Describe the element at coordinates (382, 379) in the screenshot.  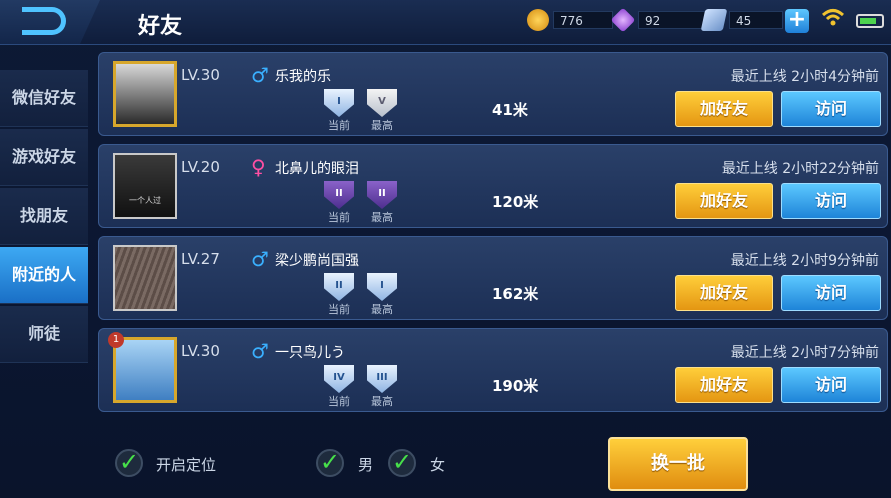
I see `rank-highest-icon: III` at that location.